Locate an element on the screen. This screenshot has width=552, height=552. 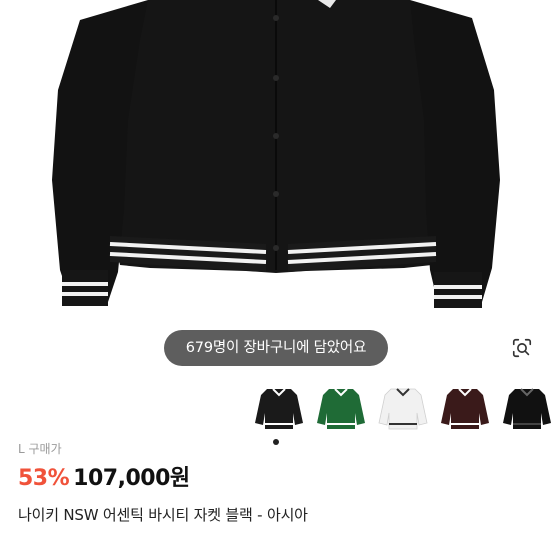
image-search-button is located at coordinates (522, 348).